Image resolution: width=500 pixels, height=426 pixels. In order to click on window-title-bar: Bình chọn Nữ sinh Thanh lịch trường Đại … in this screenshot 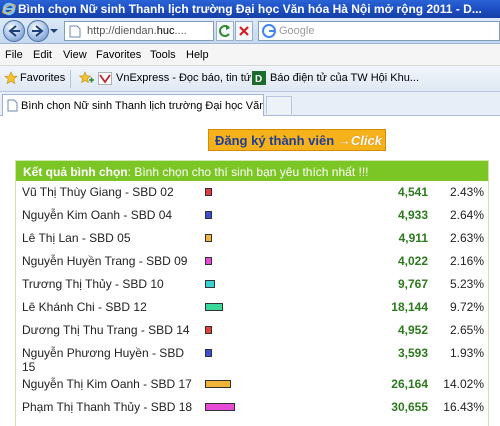, I will do `click(250, 9)`.